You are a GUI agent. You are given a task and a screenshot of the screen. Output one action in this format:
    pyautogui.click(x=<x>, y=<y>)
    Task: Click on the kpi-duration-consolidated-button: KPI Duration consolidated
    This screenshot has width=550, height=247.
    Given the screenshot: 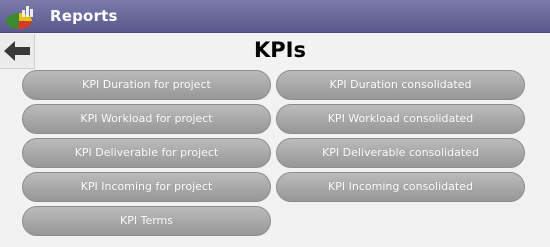 What is the action you would take?
    pyautogui.click(x=400, y=85)
    